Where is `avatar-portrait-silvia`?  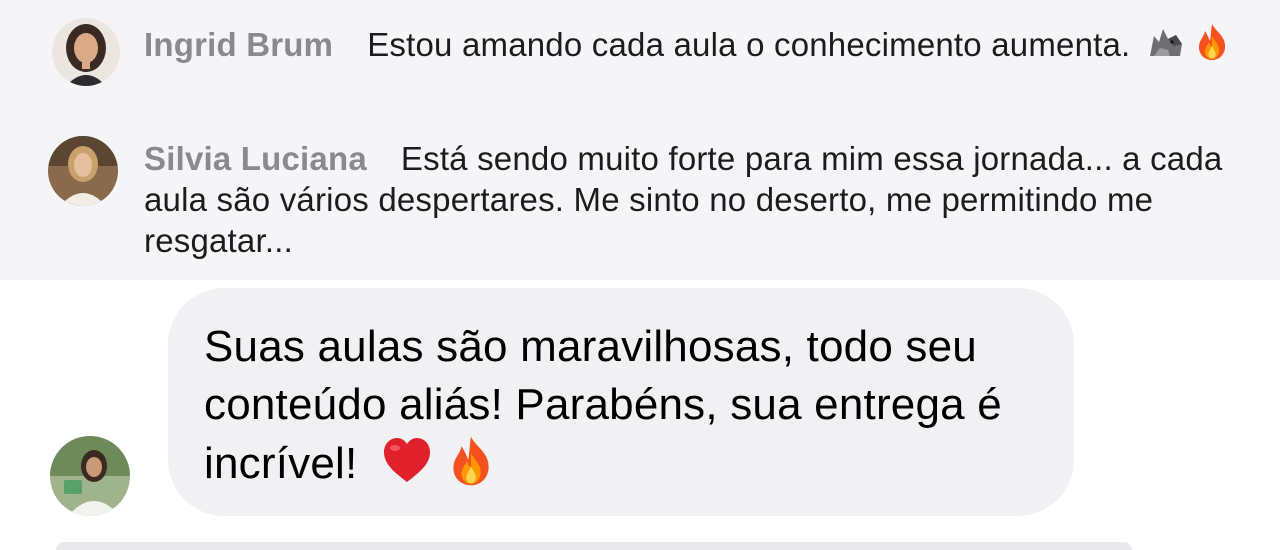
avatar-portrait-silvia is located at coordinates (83, 171).